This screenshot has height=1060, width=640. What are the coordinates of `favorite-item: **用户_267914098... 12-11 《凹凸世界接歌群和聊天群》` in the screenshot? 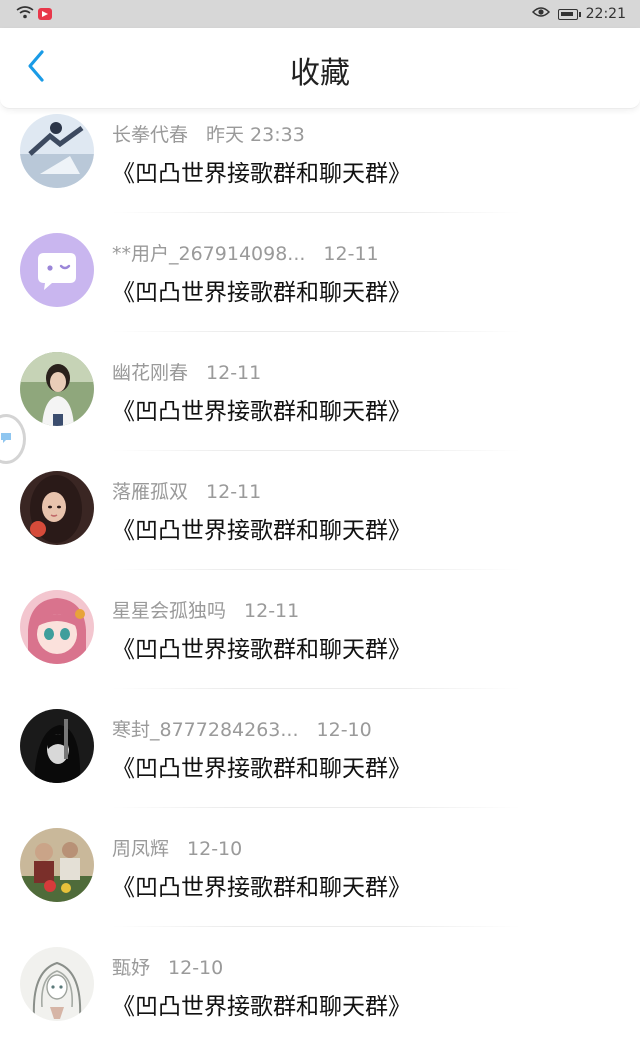 It's located at (320, 286).